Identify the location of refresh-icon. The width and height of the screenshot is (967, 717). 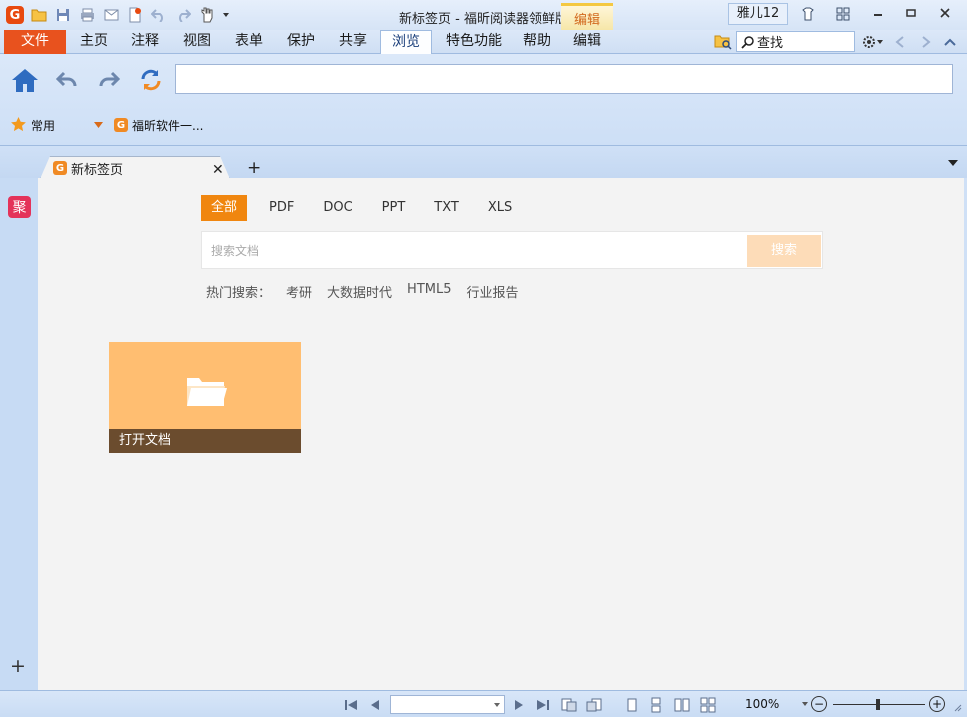
(151, 80).